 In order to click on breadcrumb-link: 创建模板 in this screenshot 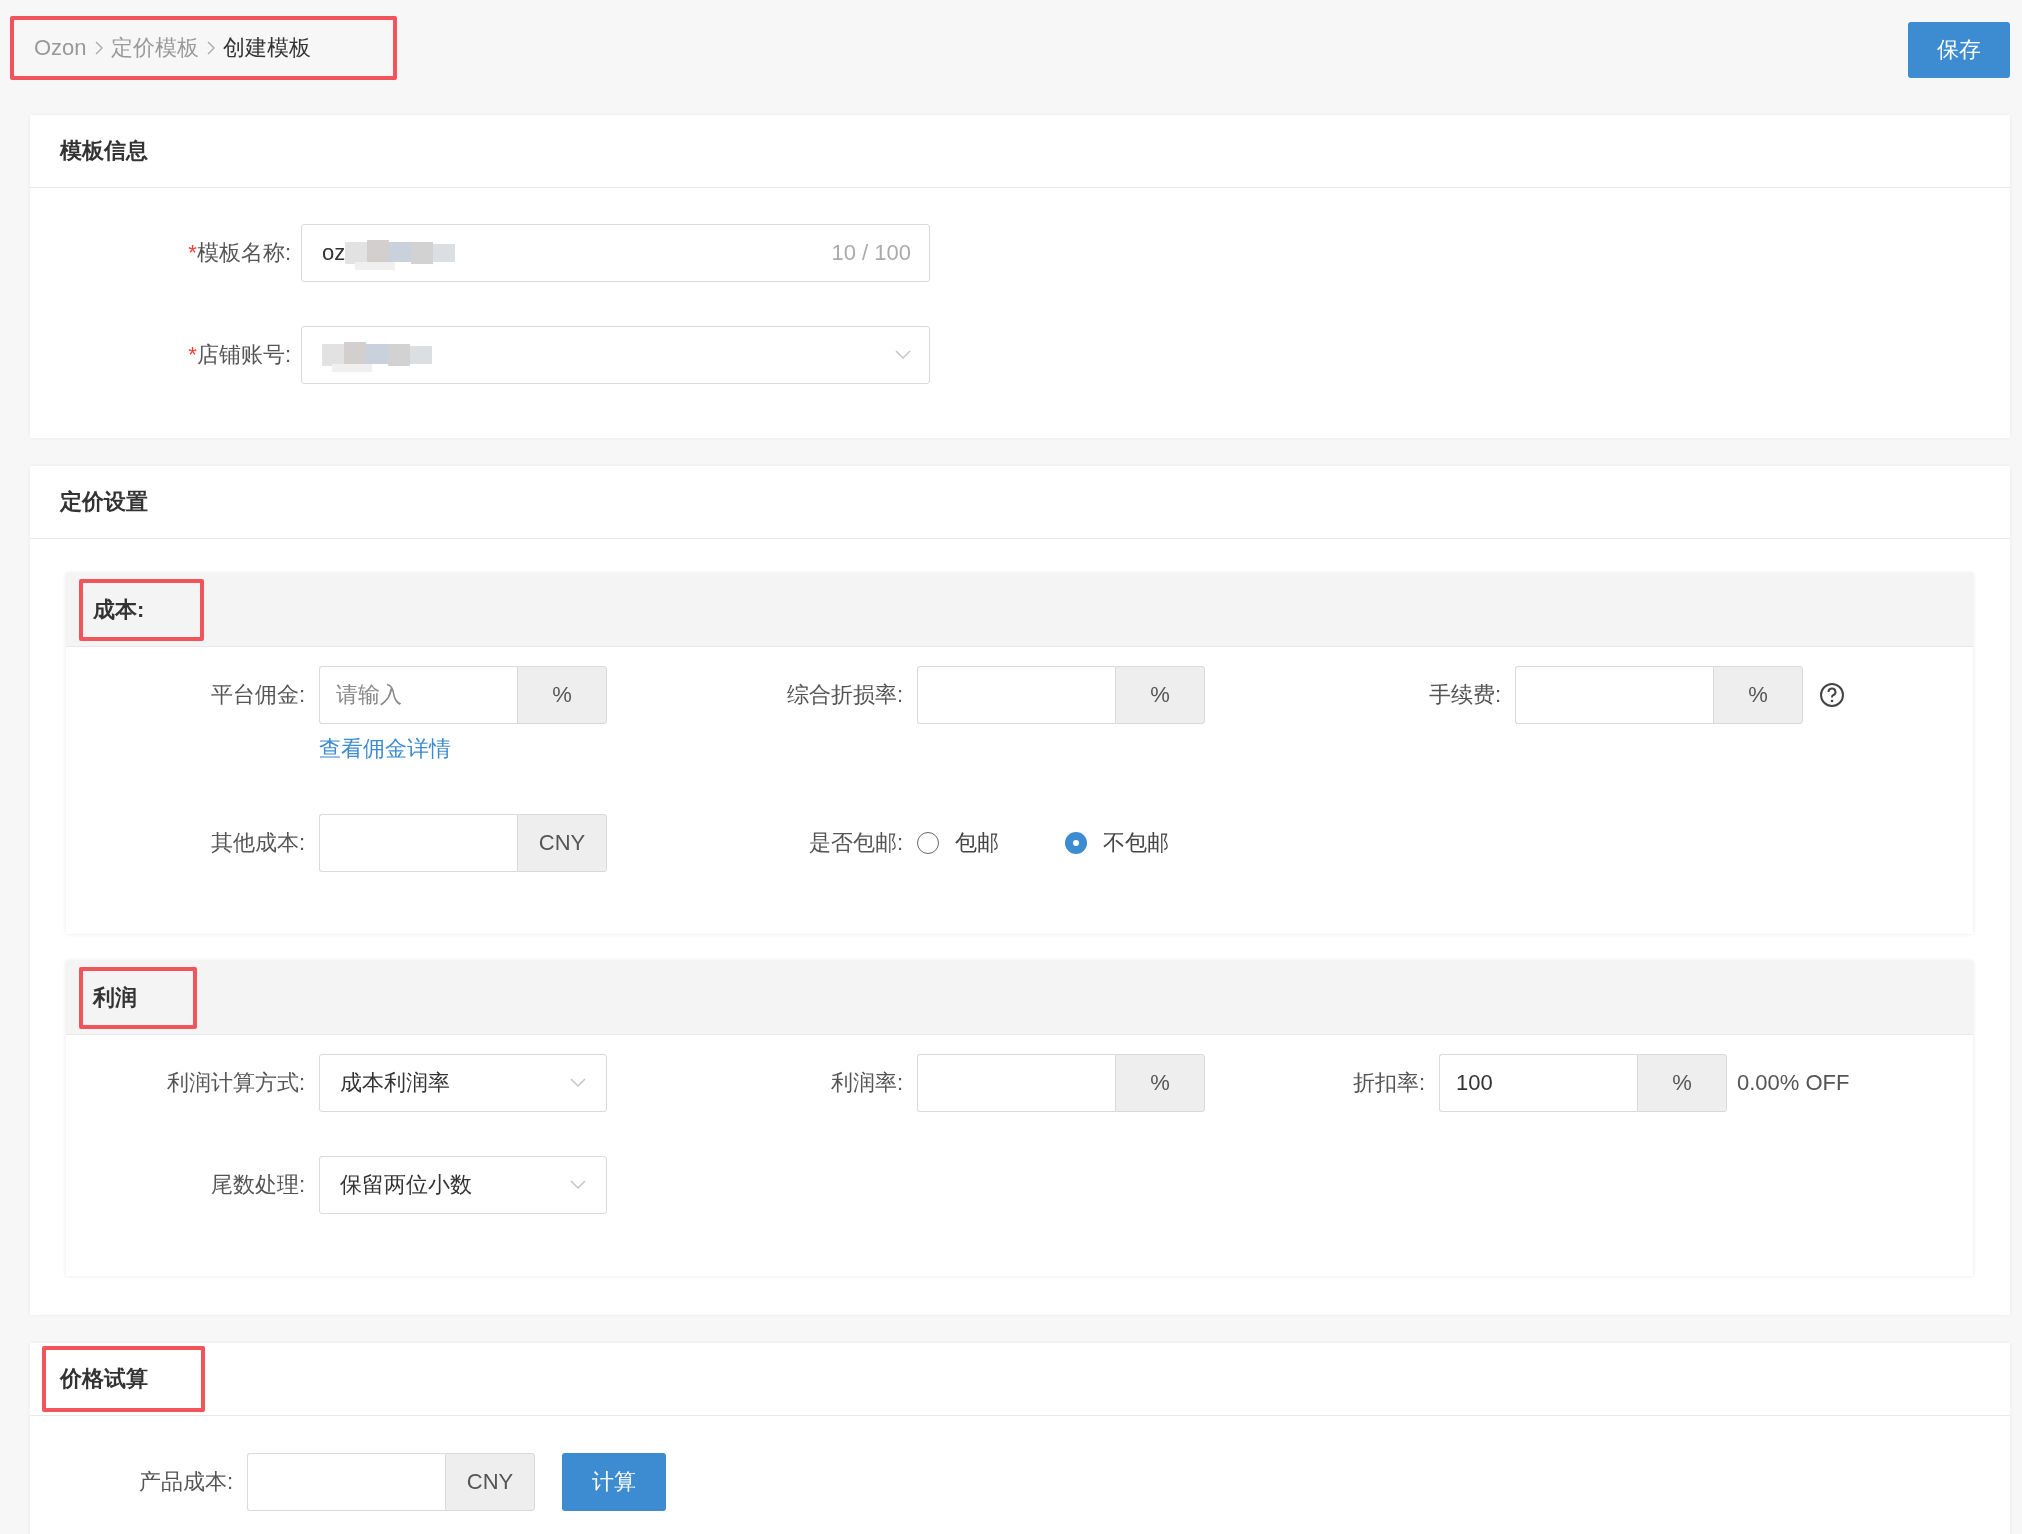, I will do `click(266, 48)`.